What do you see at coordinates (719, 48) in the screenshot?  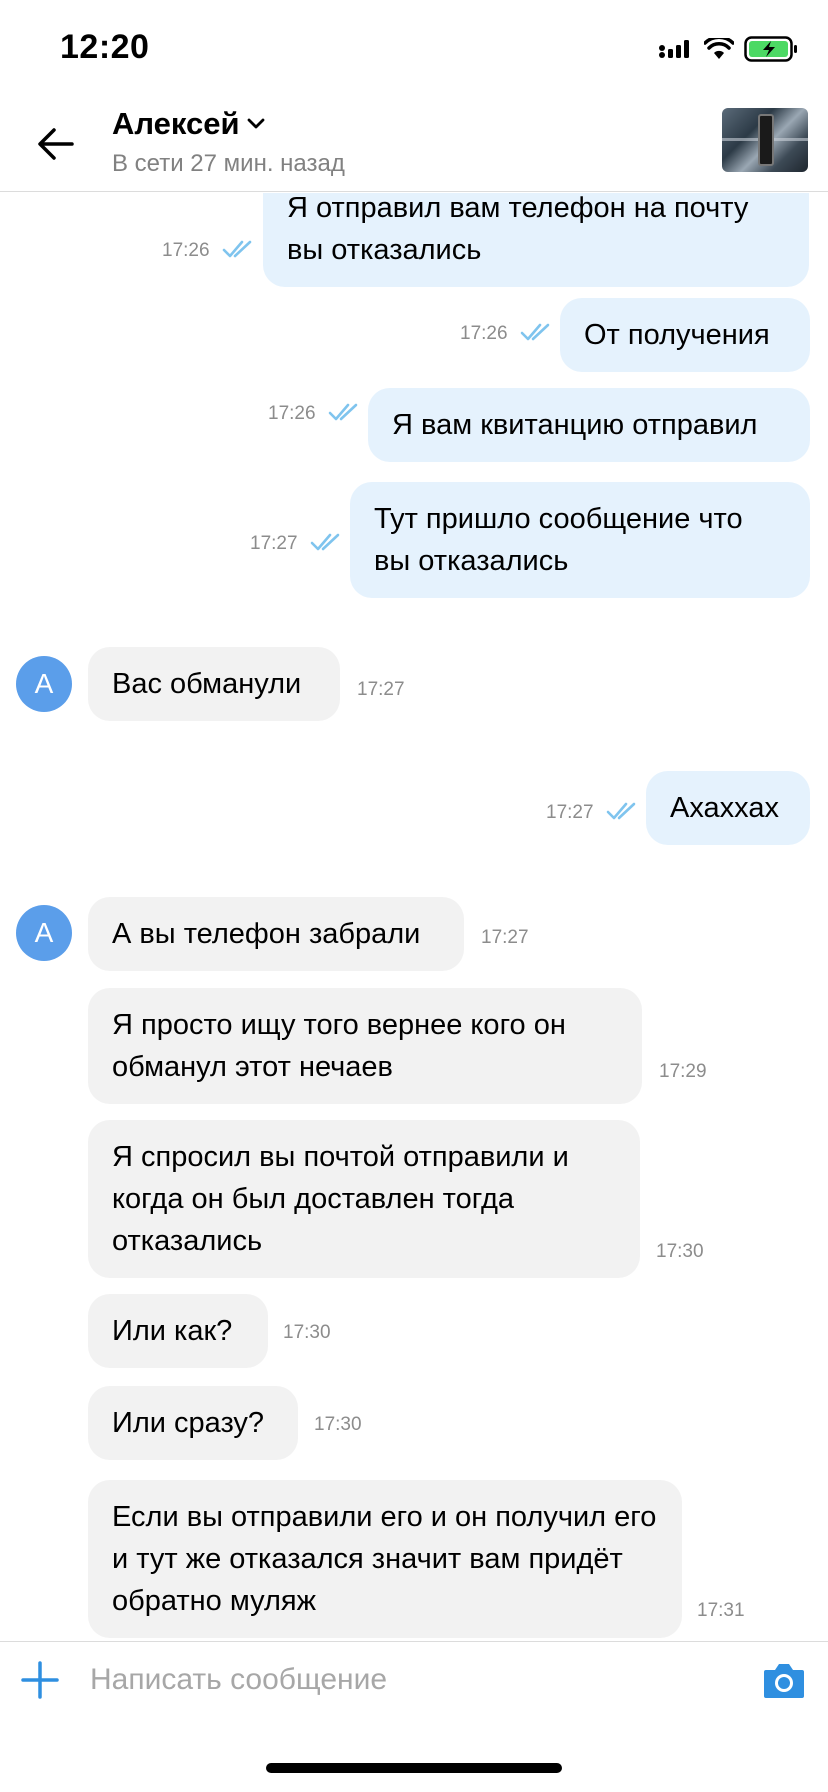 I see `wifi-icon` at bounding box center [719, 48].